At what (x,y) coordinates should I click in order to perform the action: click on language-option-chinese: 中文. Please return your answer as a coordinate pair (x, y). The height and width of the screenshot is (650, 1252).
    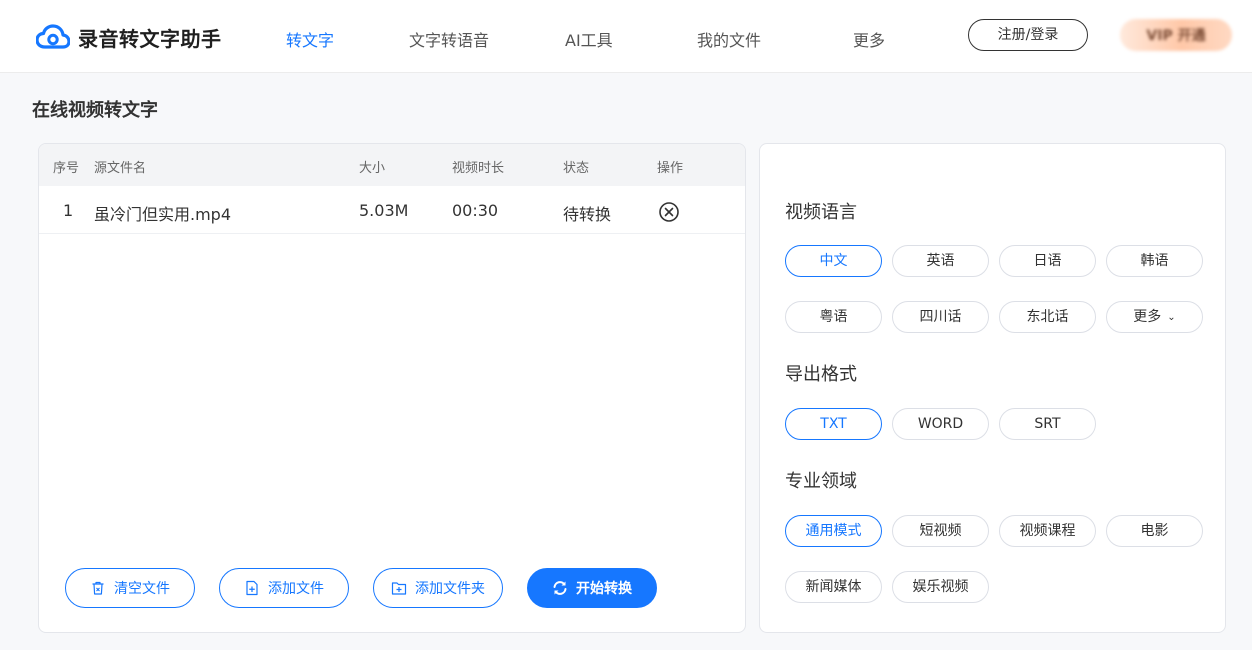
    Looking at the image, I should click on (833, 261).